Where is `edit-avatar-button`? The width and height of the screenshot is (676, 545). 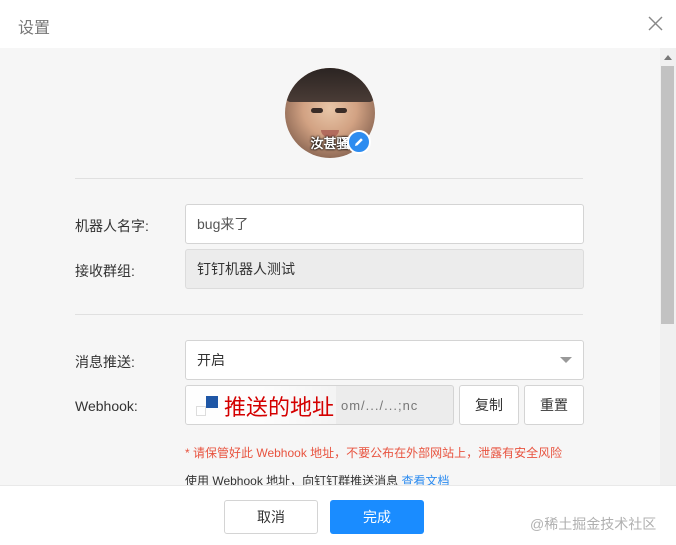
edit-avatar-button is located at coordinates (359, 142).